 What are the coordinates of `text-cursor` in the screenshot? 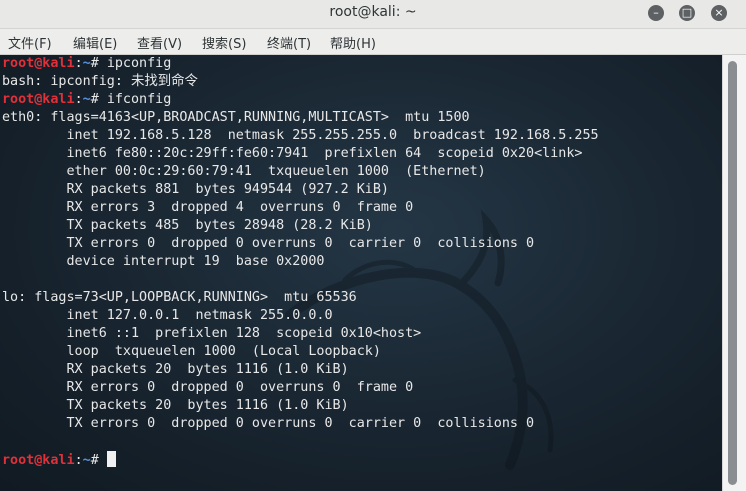 It's located at (111, 459).